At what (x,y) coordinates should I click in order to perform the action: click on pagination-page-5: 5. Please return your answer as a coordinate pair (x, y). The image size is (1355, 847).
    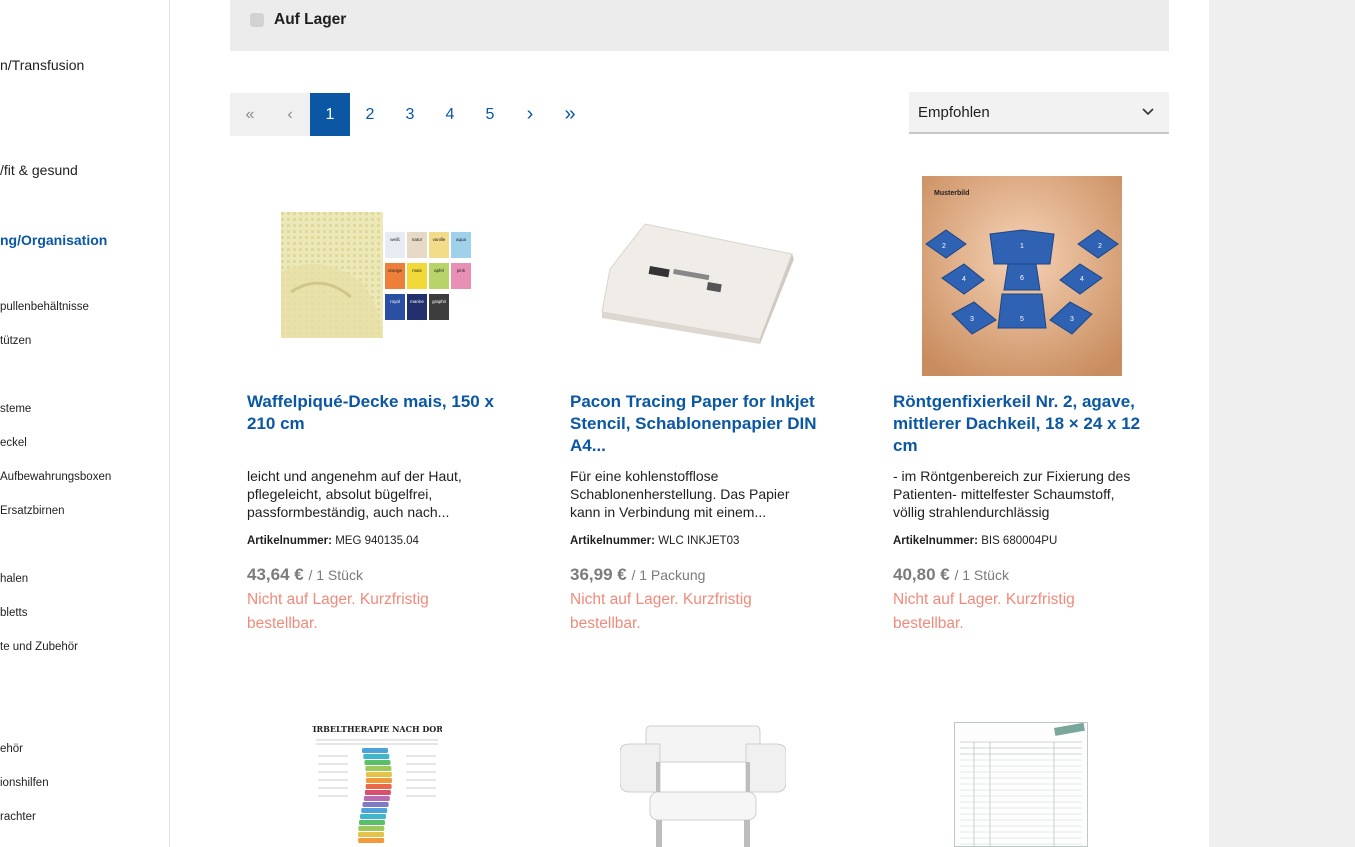
    Looking at the image, I should click on (490, 114).